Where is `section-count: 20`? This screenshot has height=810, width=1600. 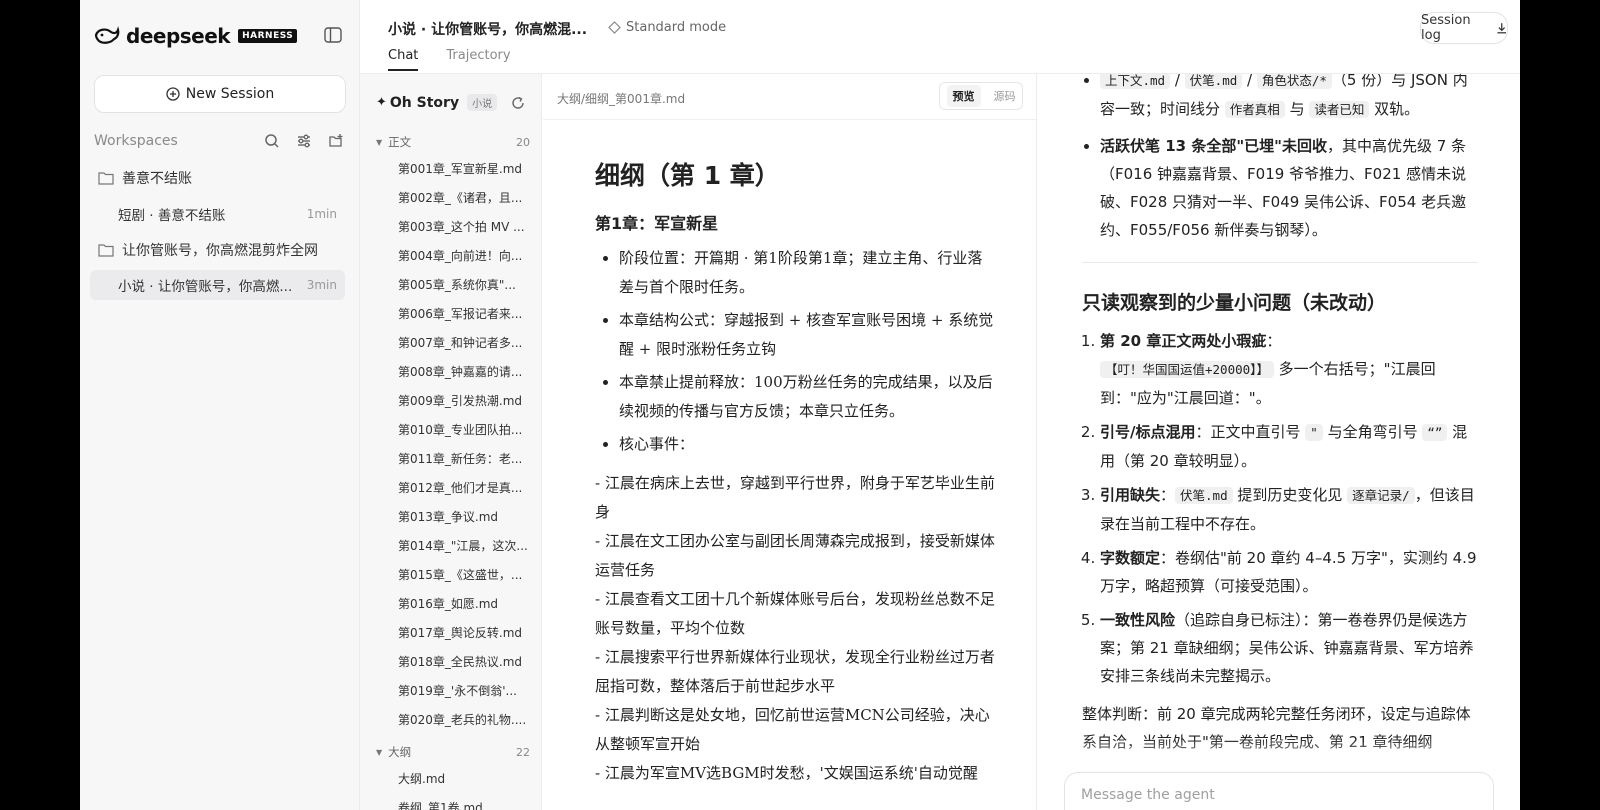
section-count: 20 is located at coordinates (523, 142).